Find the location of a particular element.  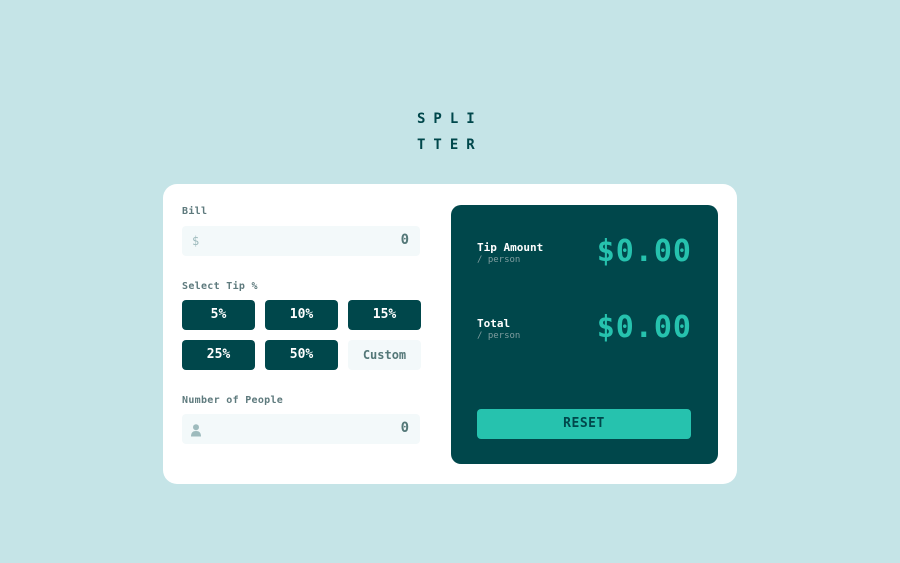

tip-amount-value: $0.00 is located at coordinates (644, 251).